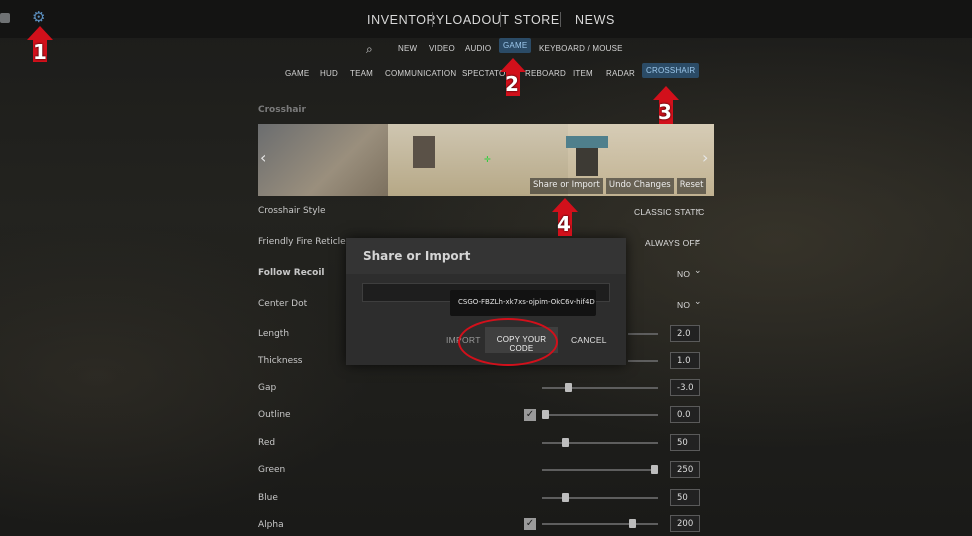  I want to click on share-or-import-button: Share or Import, so click(566, 186).